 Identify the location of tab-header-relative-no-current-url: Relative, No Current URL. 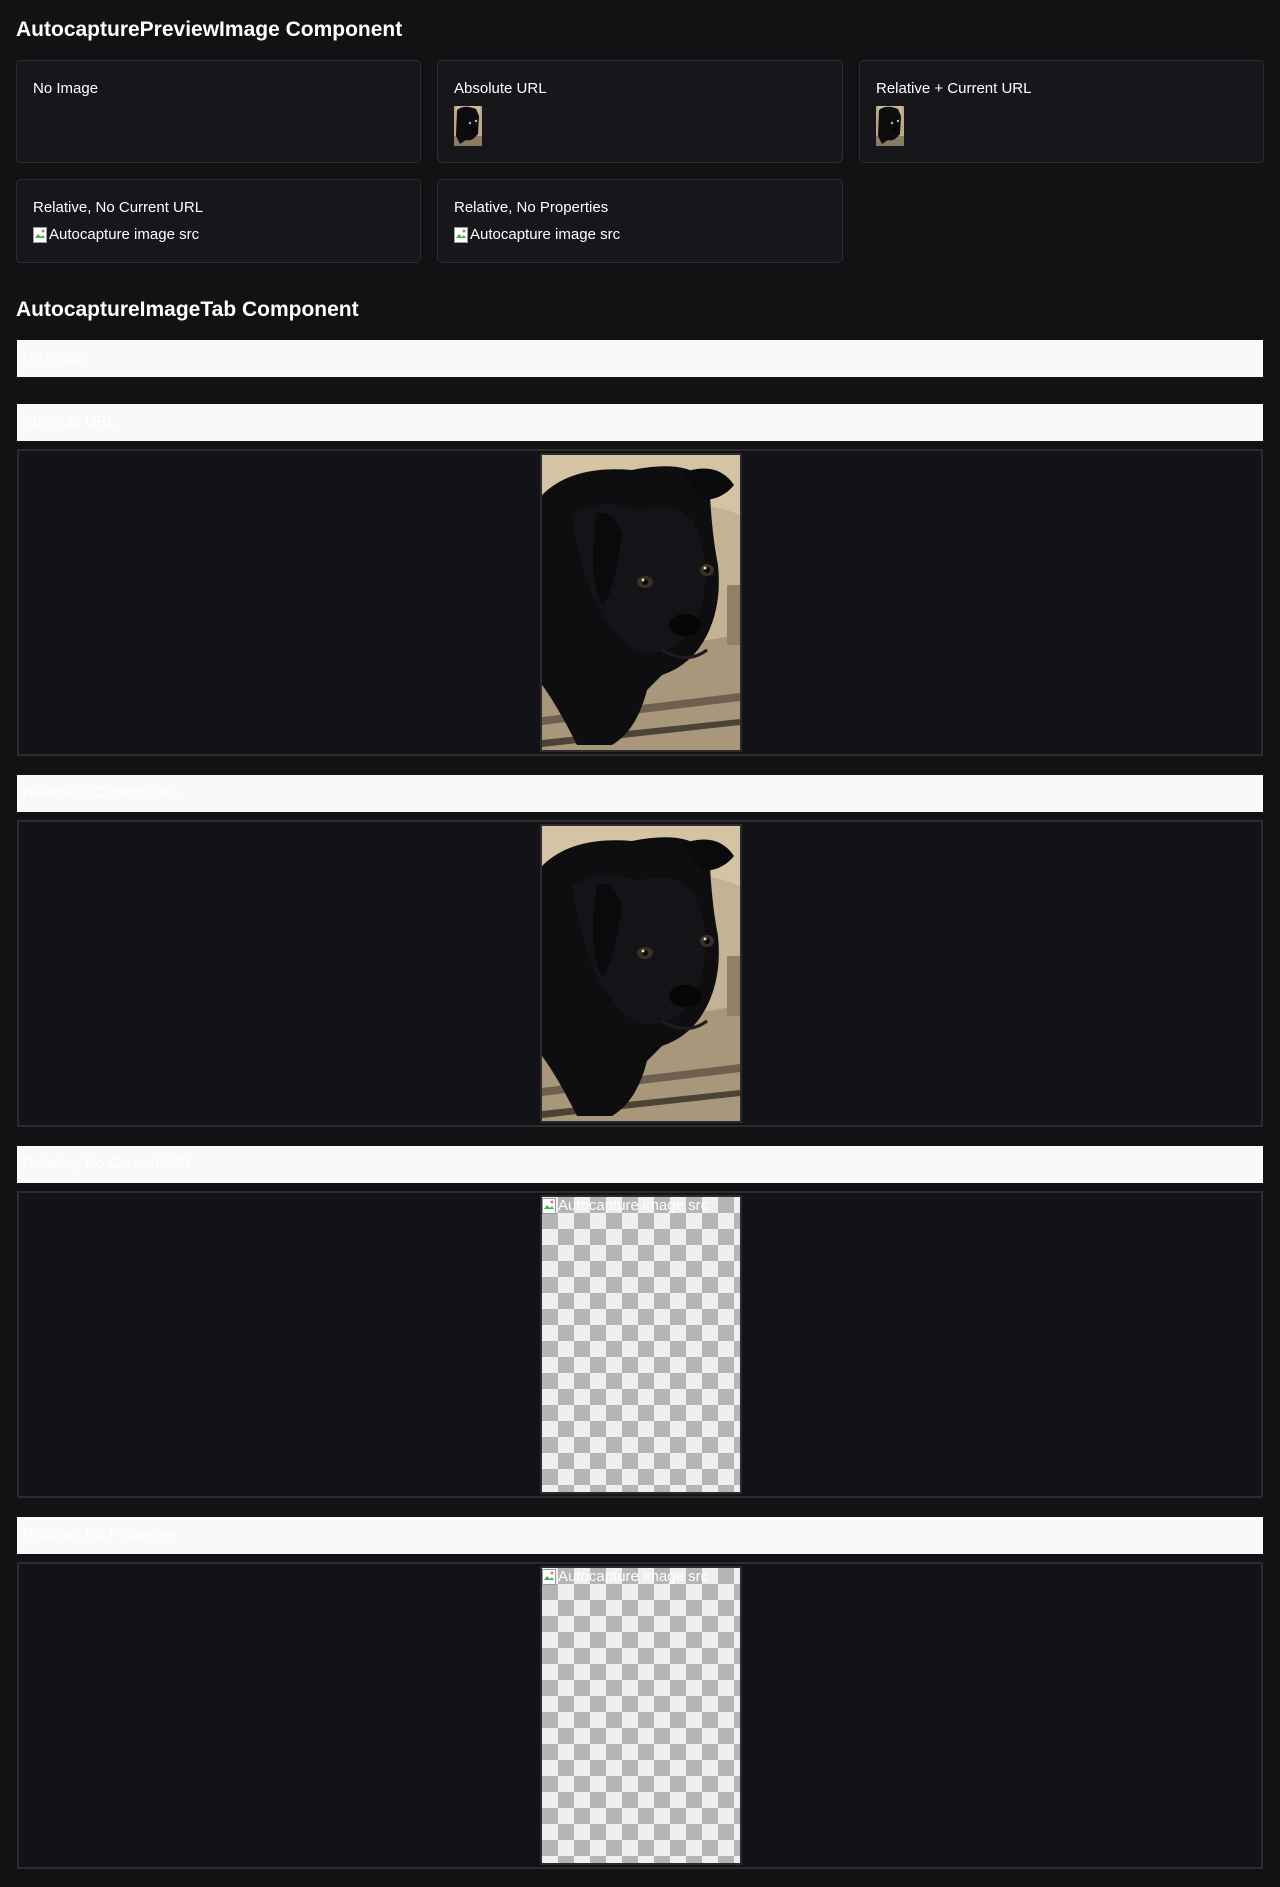
(640, 1164).